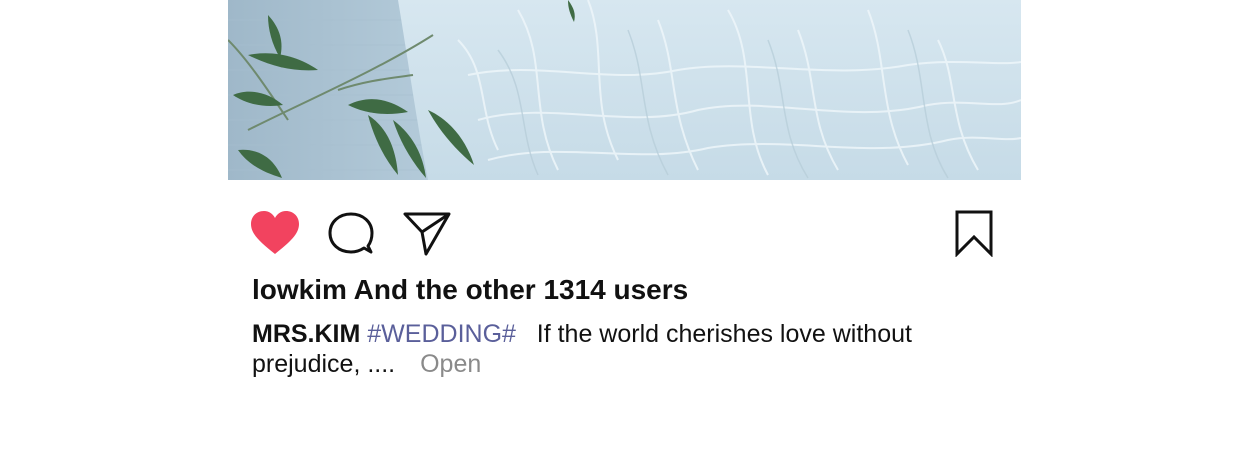 The image size is (1250, 476). I want to click on likes-count-text: And the other 1314 users, so click(521, 289).